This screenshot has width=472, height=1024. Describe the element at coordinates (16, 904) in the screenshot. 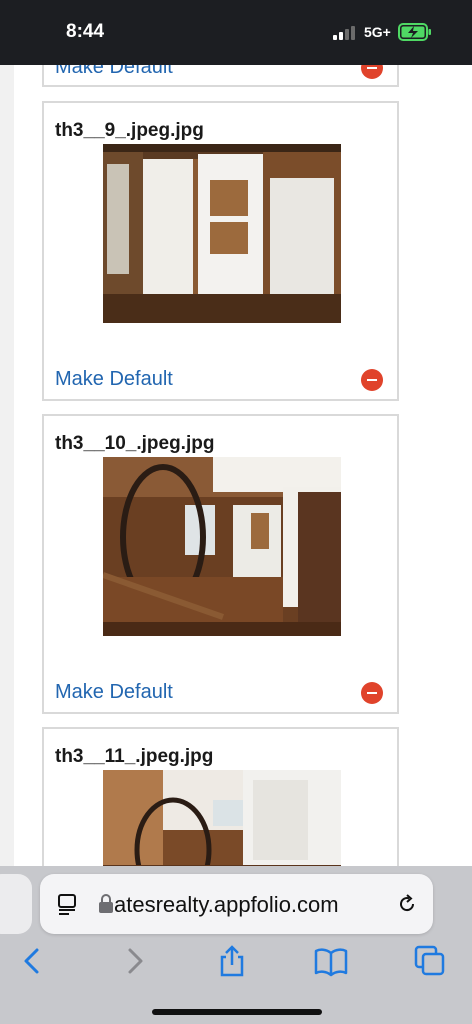

I see `previous-tab-preview` at that location.